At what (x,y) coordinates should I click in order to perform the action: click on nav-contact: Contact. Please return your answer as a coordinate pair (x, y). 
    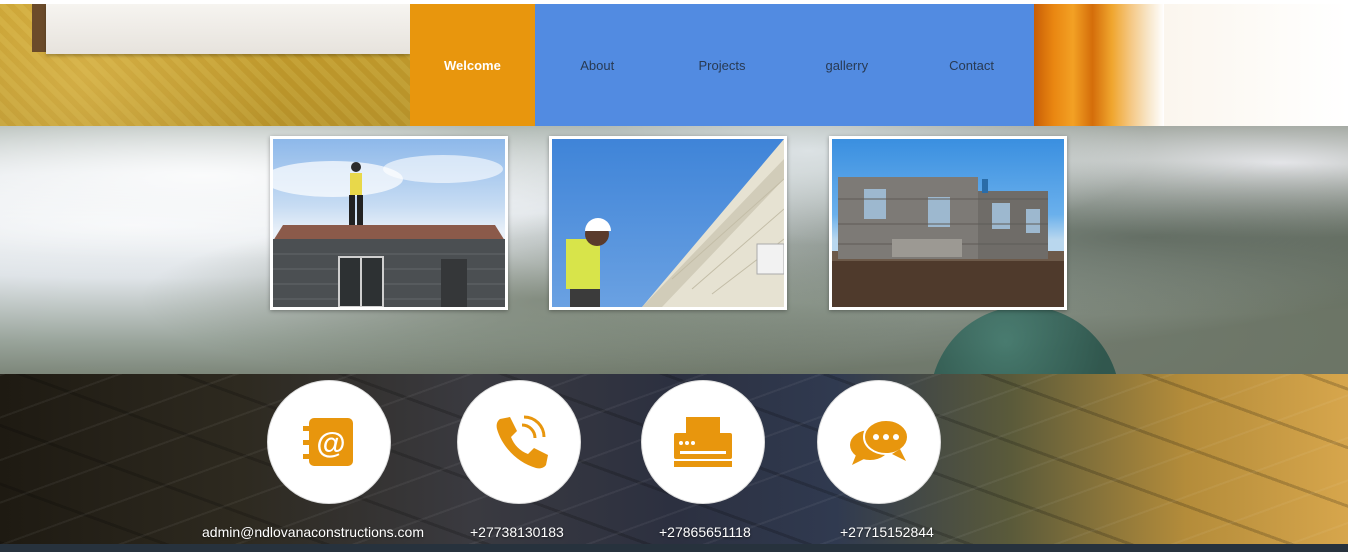
    Looking at the image, I should click on (971, 65).